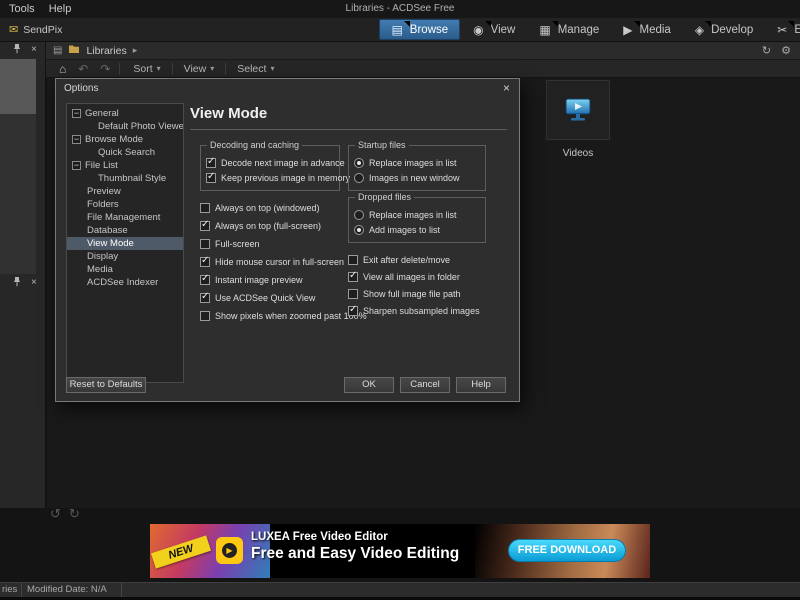 This screenshot has width=800, height=600. Describe the element at coordinates (195, 68) in the screenshot. I see `view-dropdown-label: View` at that location.